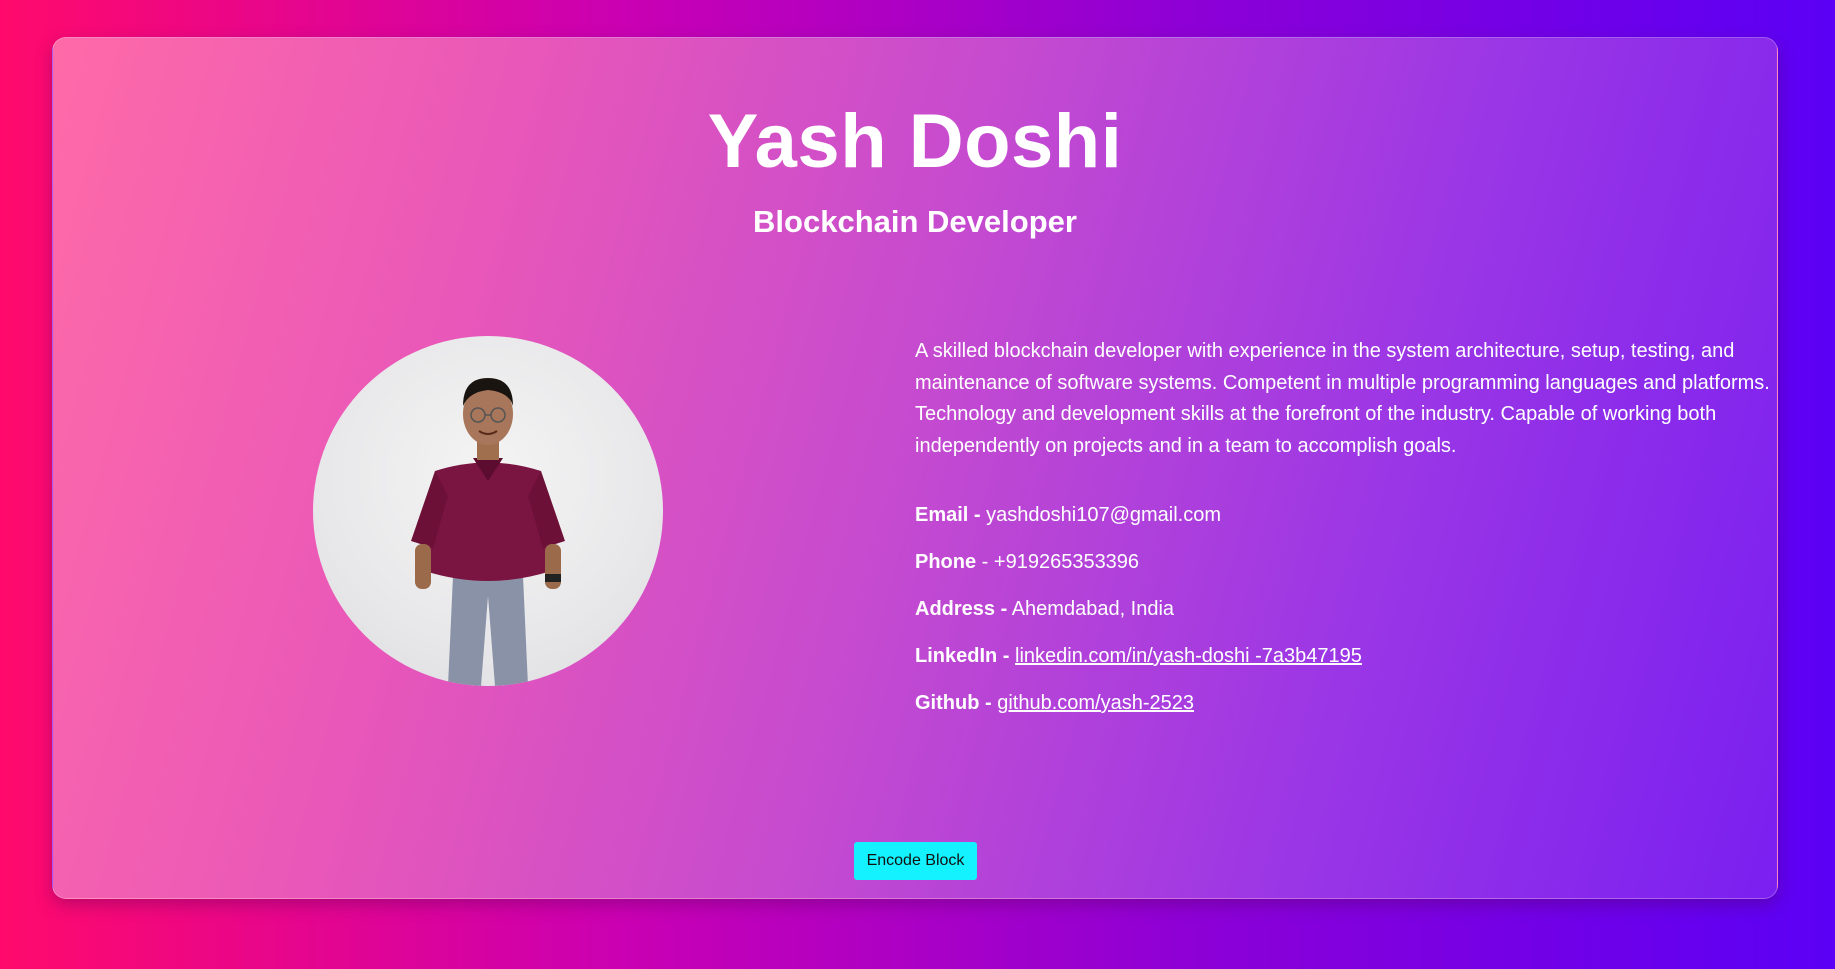 The height and width of the screenshot is (969, 1835). Describe the element at coordinates (1095, 703) in the screenshot. I see `github-link: github.com/yash-2523` at that location.